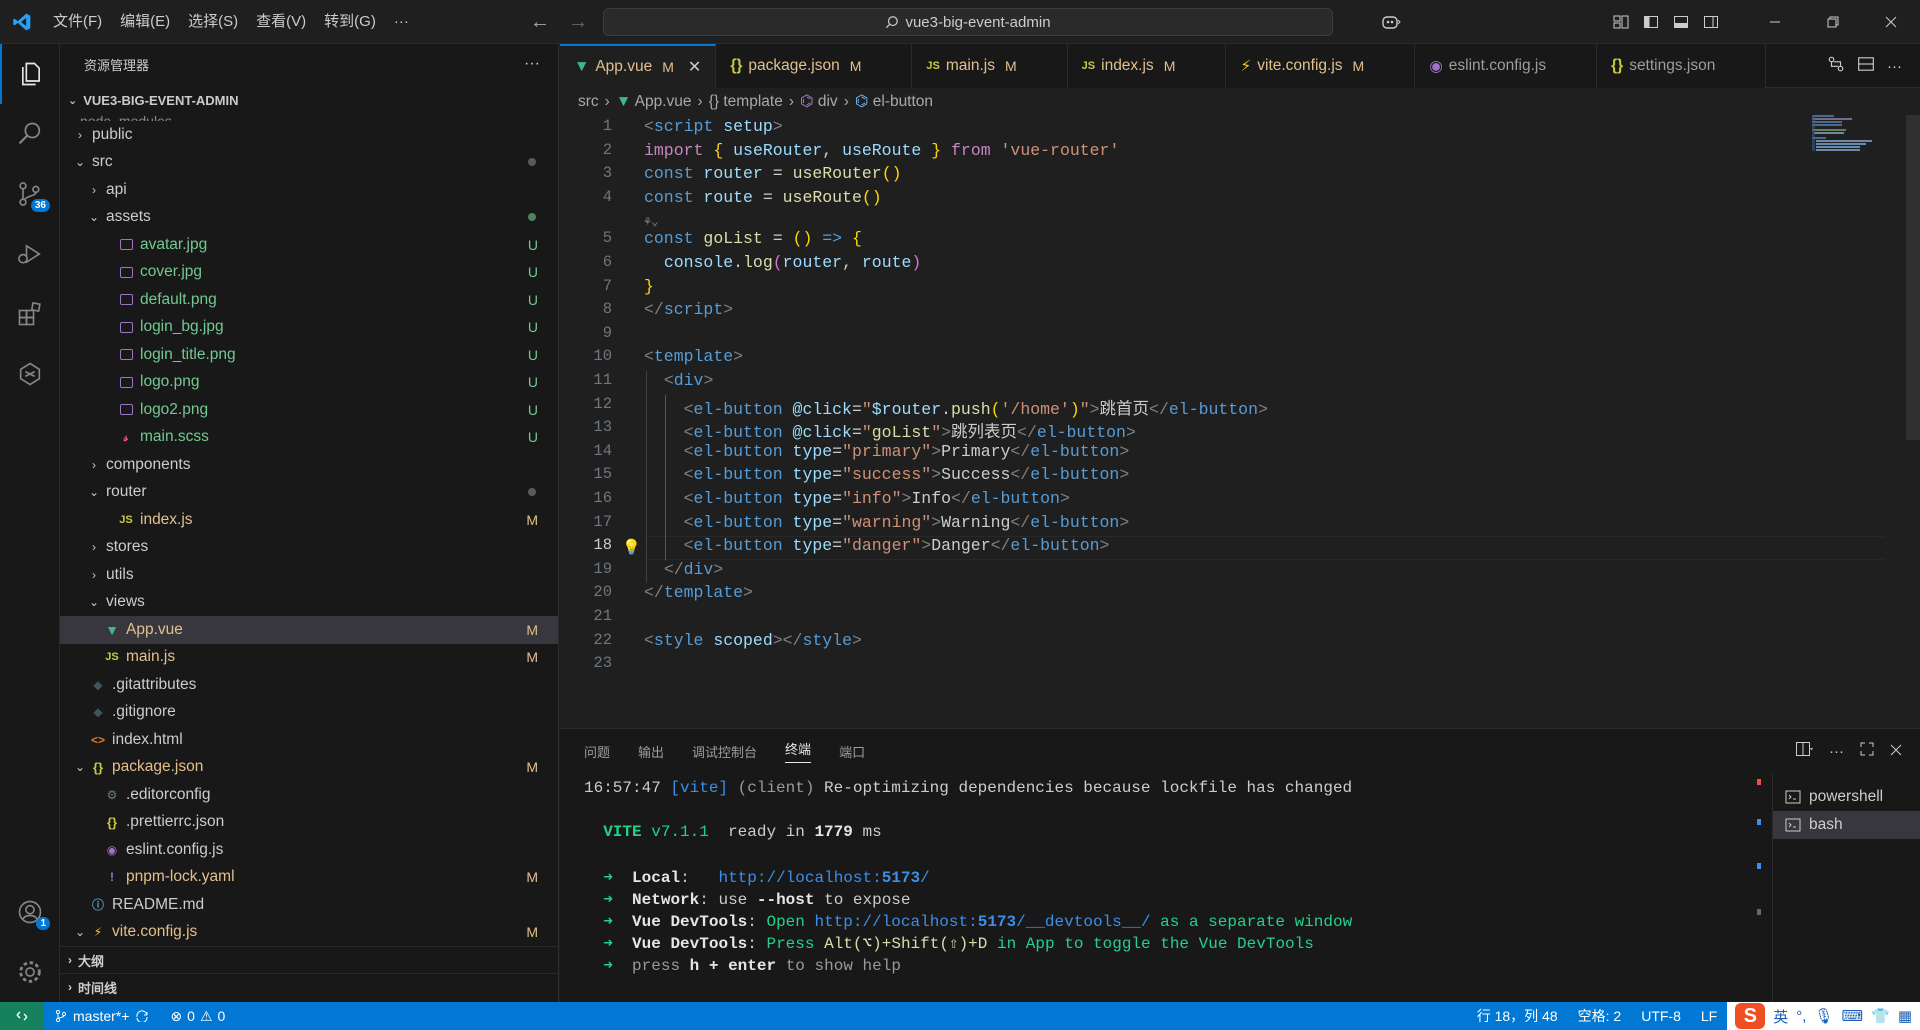  What do you see at coordinates (309, 410) in the screenshot?
I see `tree-item: logo2.png U` at bounding box center [309, 410].